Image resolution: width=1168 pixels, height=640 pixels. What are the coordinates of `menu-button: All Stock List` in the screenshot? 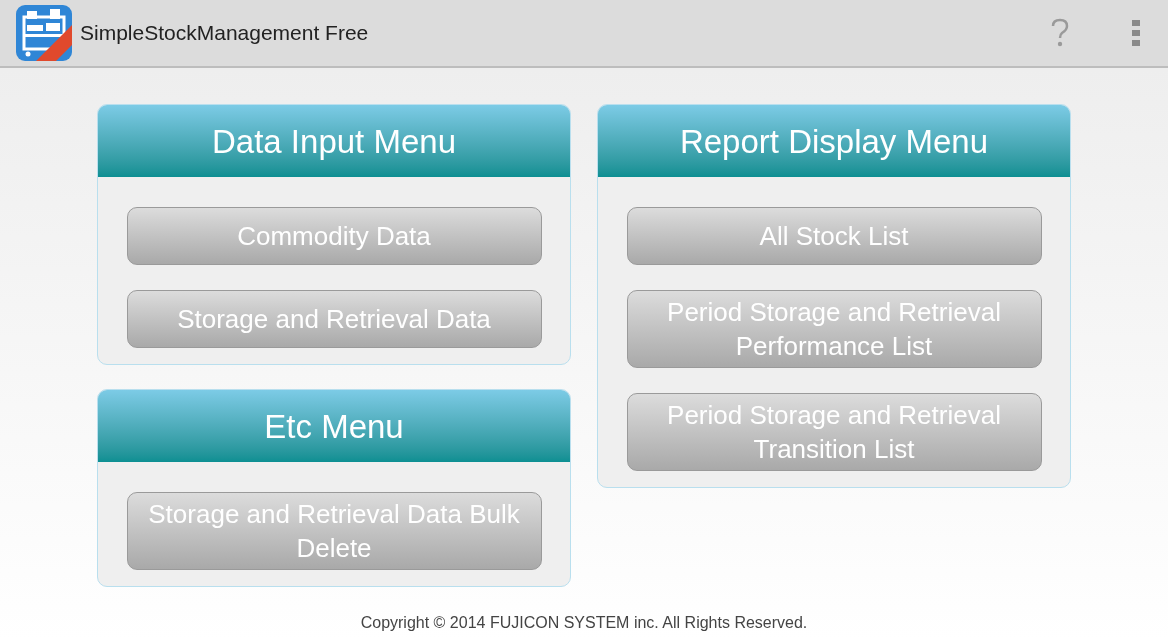 It's located at (834, 236).